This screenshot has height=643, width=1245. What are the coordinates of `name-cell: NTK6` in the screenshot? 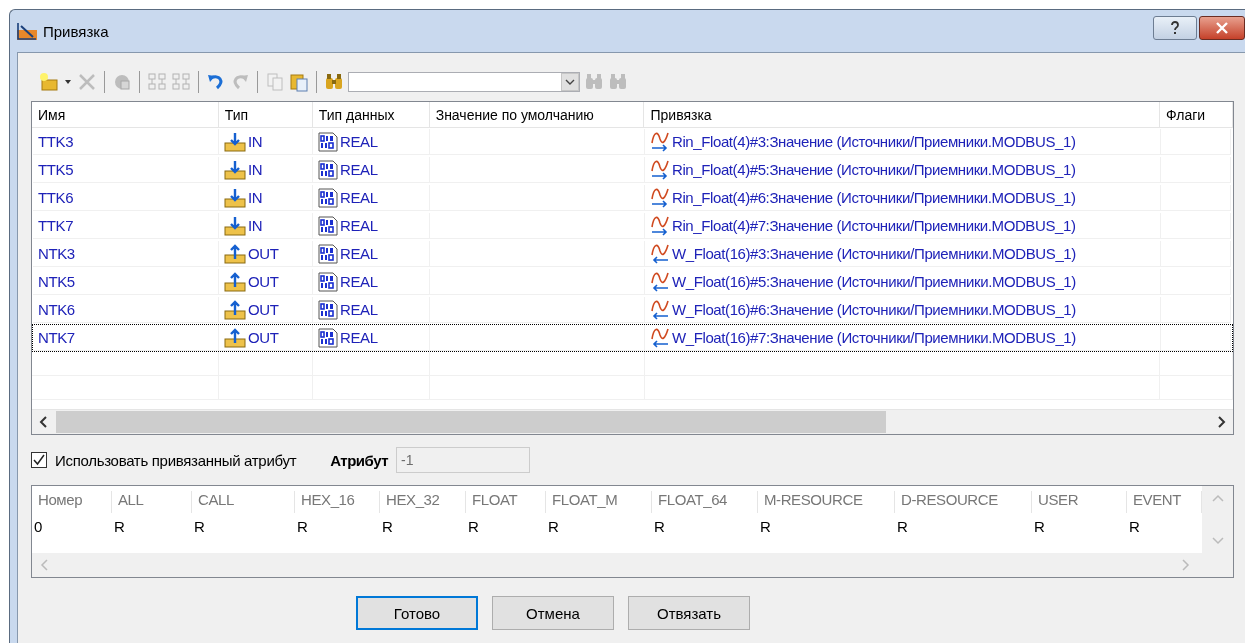 It's located at (126, 310).